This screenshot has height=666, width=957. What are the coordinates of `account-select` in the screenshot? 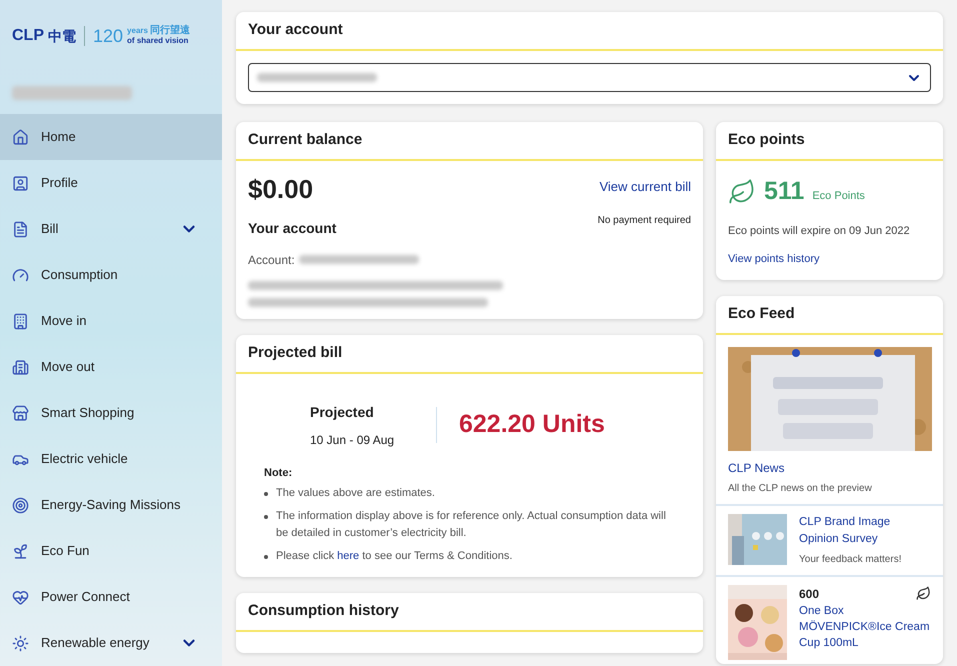 It's located at (589, 77).